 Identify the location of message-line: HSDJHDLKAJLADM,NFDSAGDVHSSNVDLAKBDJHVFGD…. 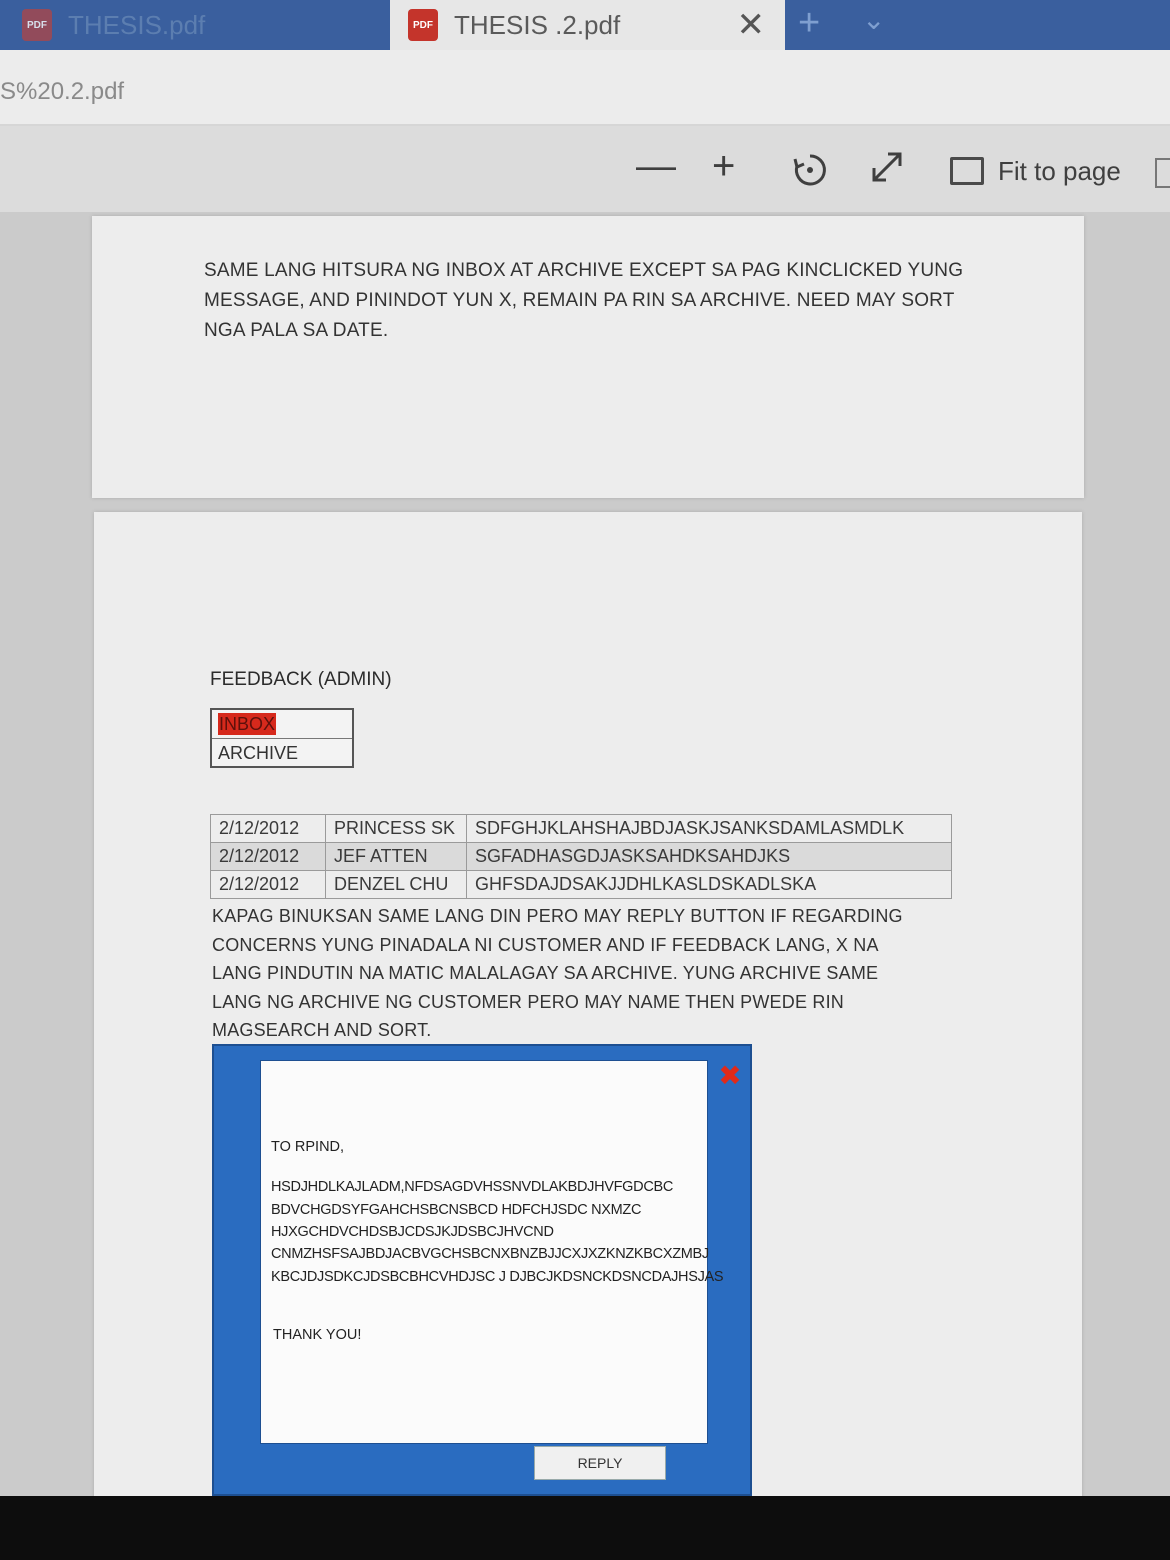
(472, 1187).